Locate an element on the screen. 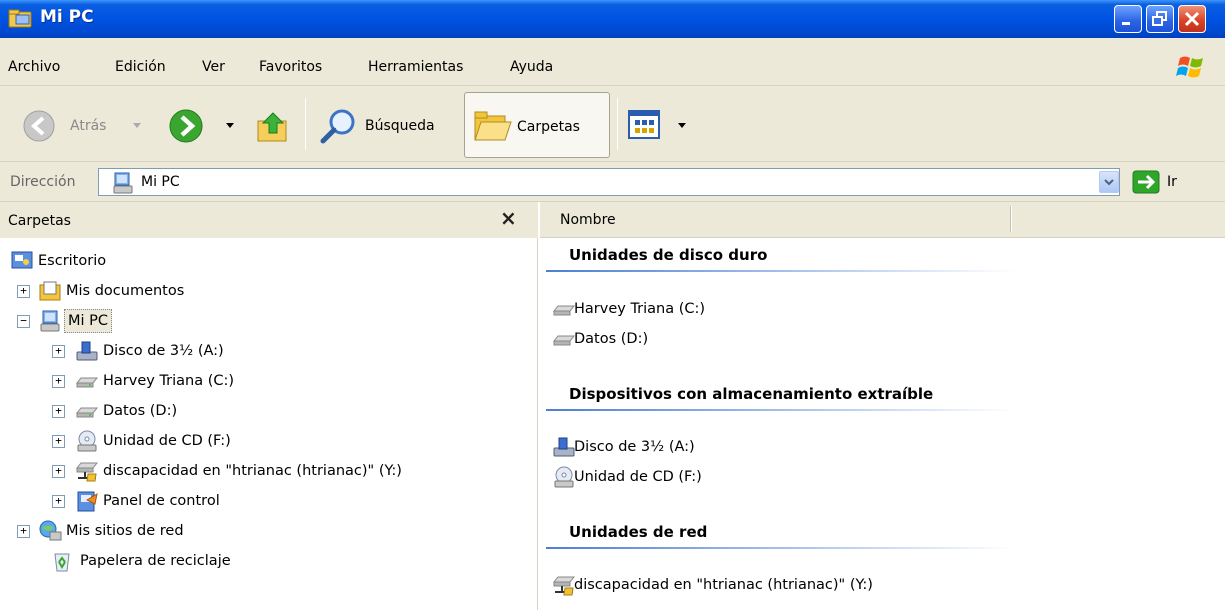  network-places-icon is located at coordinates (50, 530).